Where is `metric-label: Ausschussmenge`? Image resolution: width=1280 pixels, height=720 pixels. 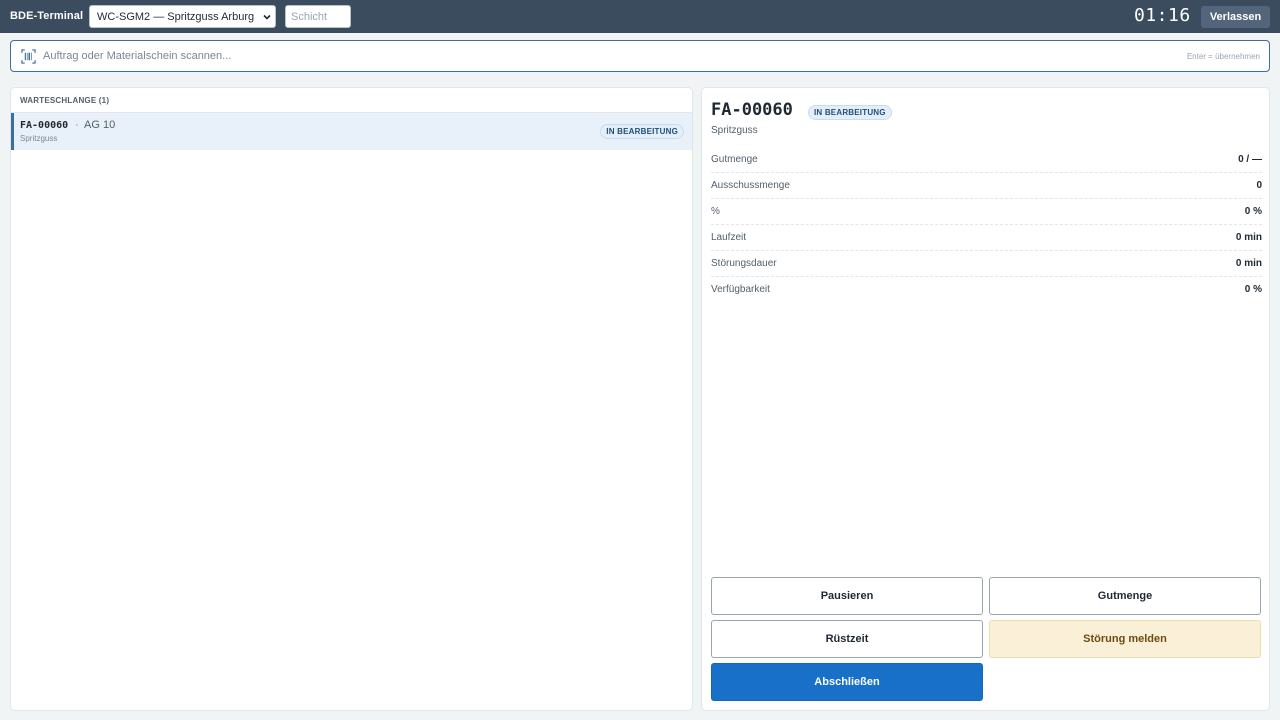
metric-label: Ausschussmenge is located at coordinates (750, 185).